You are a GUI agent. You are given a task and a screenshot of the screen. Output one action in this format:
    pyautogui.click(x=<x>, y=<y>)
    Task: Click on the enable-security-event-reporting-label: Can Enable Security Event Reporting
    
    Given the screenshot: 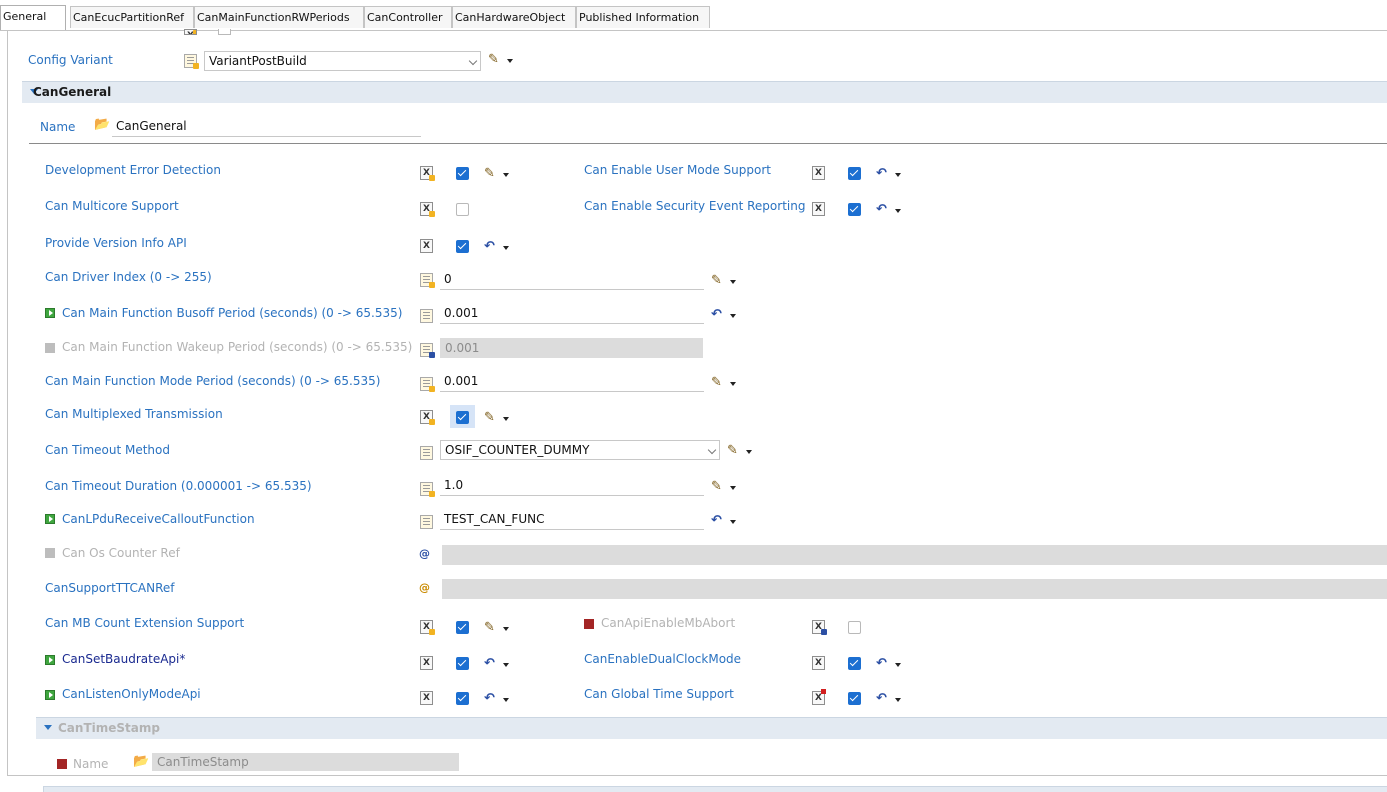 What is the action you would take?
    pyautogui.click(x=695, y=206)
    